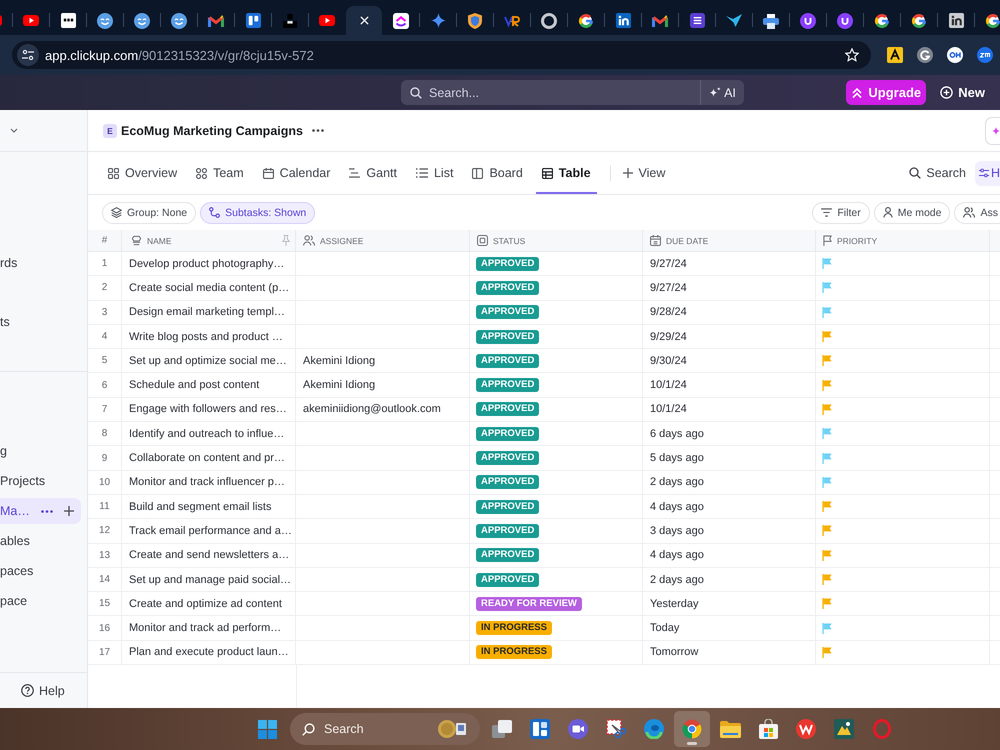 This screenshot has height=750, width=1000. I want to click on browser-tab, so click(364, 20).